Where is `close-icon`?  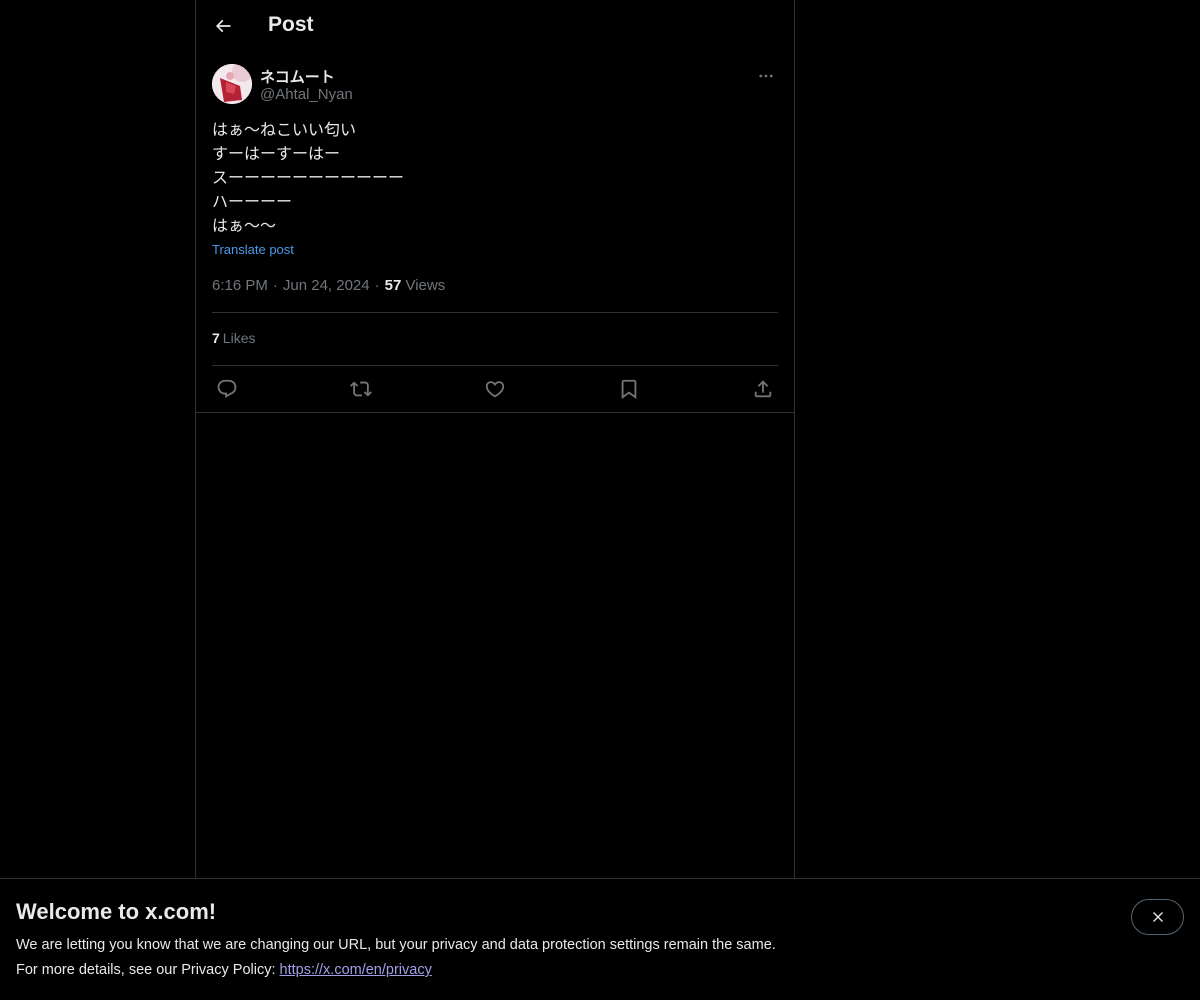
close-icon is located at coordinates (1157, 917).